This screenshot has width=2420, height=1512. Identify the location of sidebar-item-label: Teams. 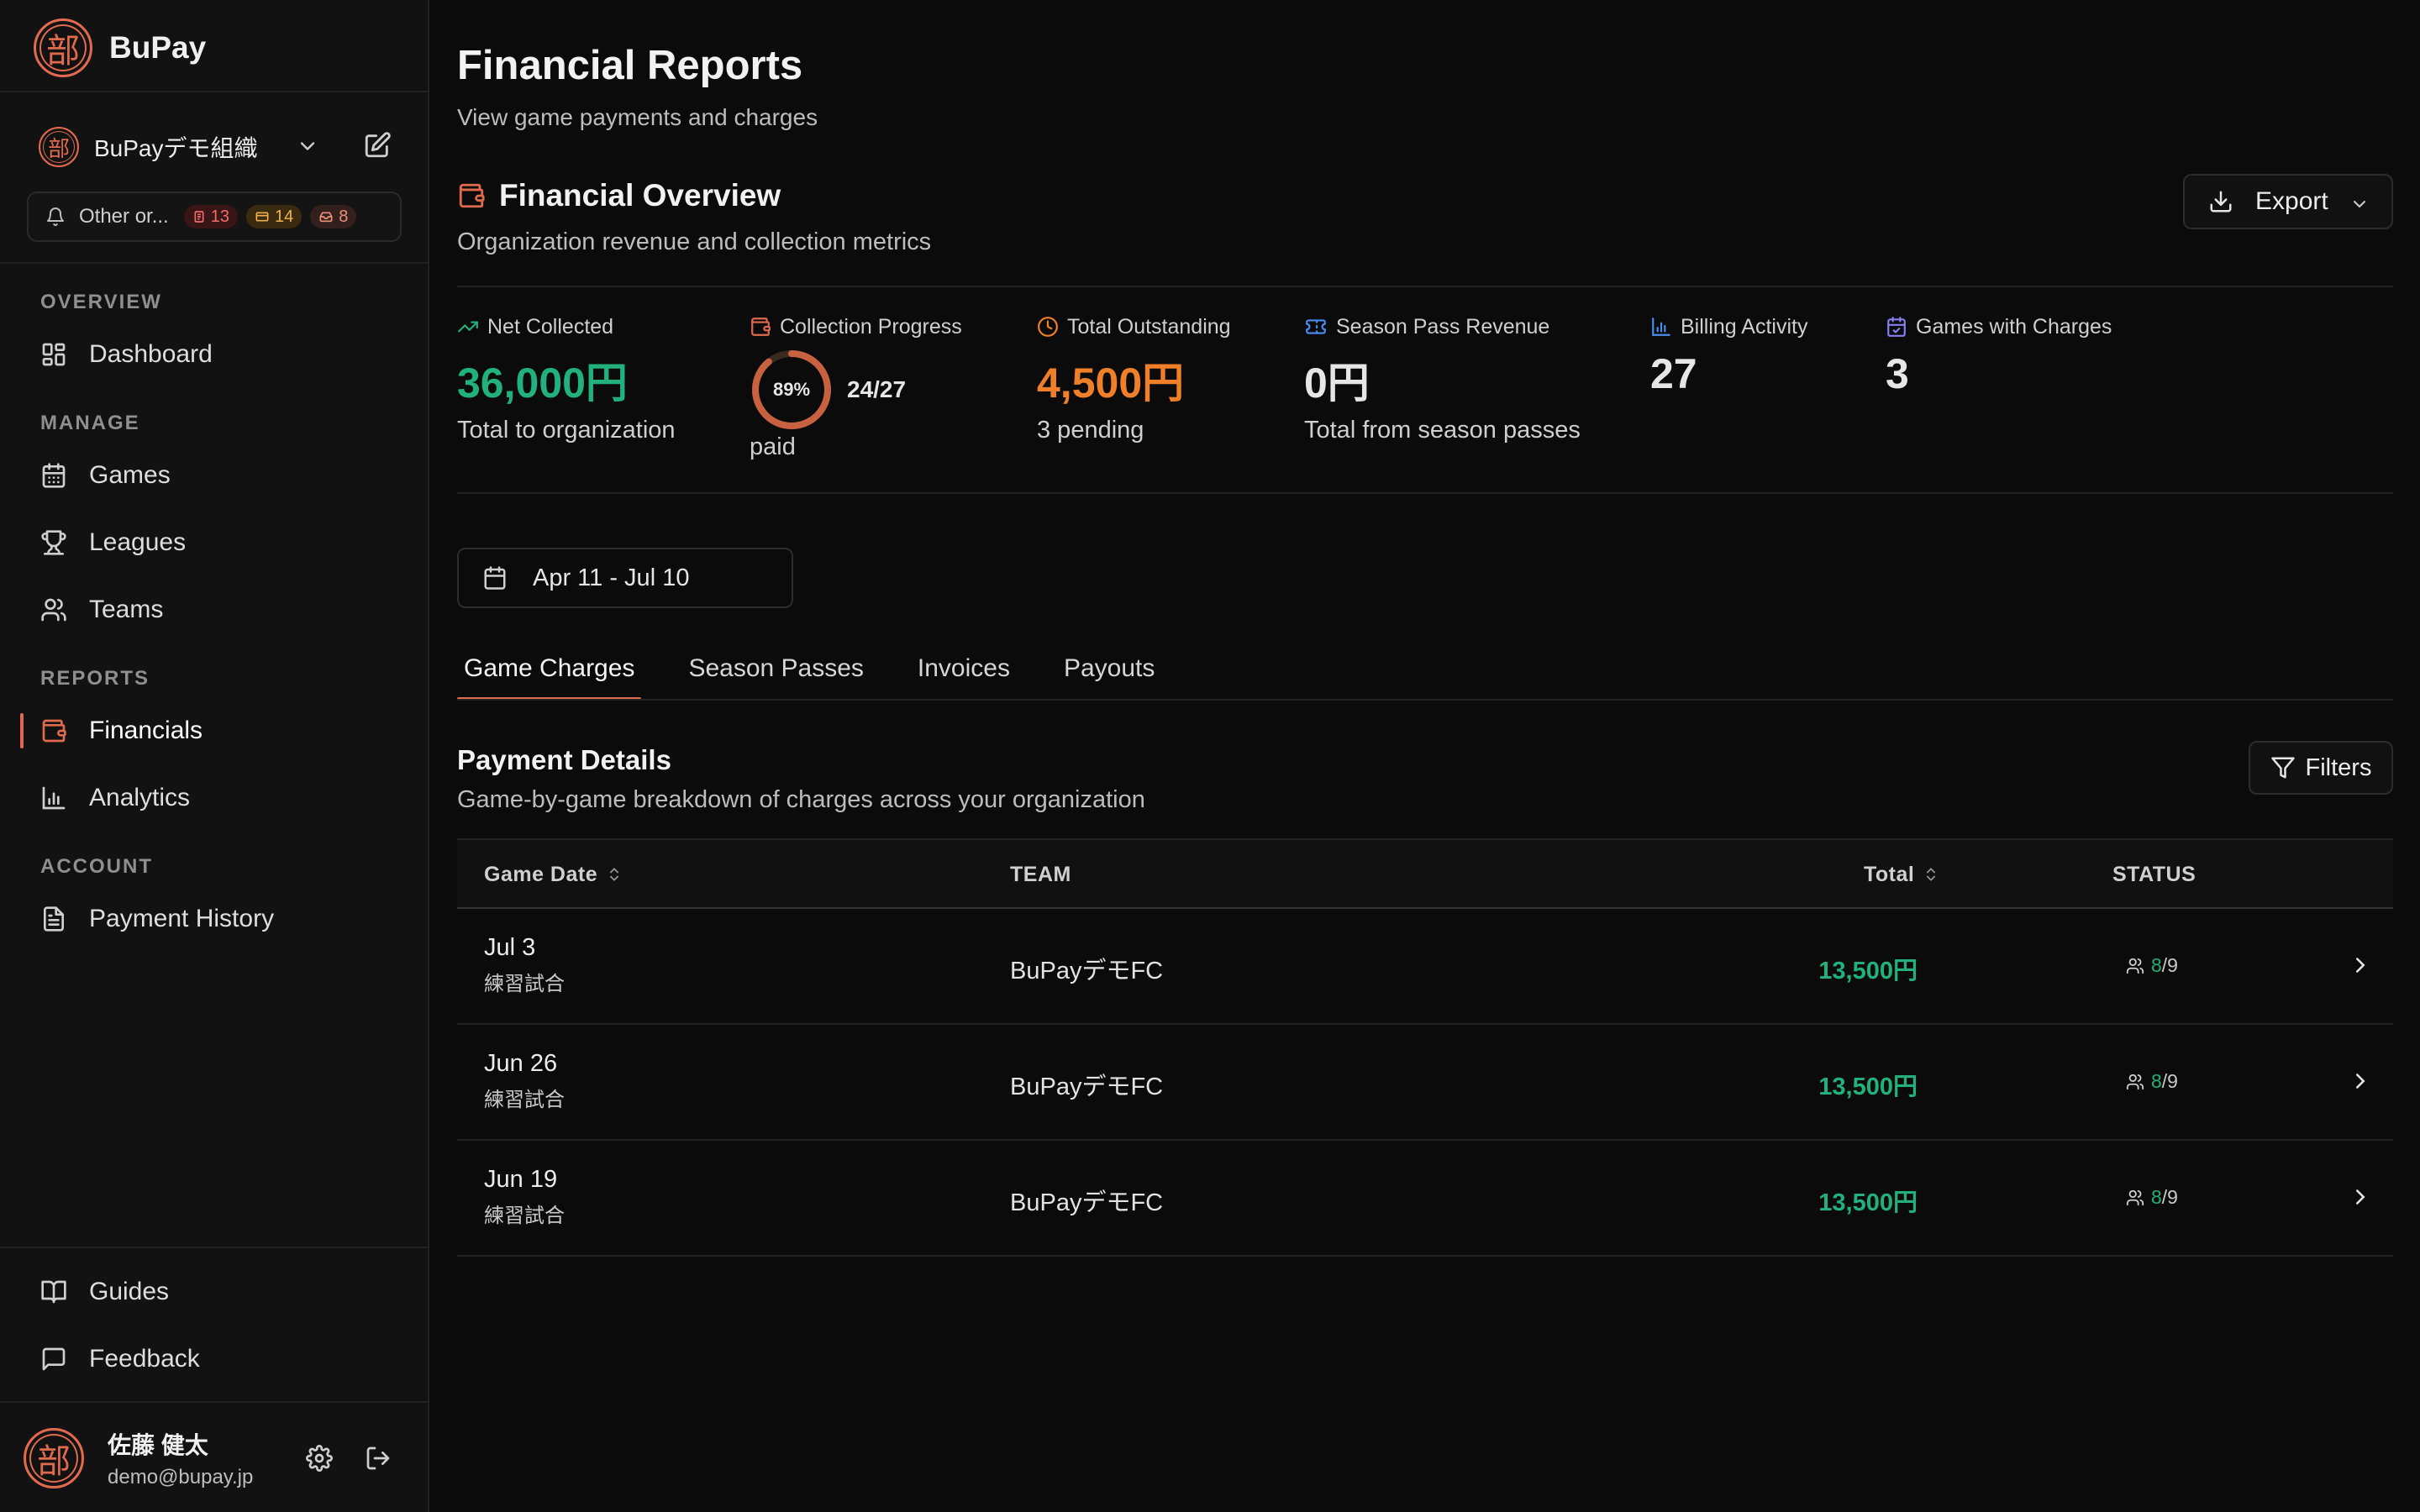
(127, 609).